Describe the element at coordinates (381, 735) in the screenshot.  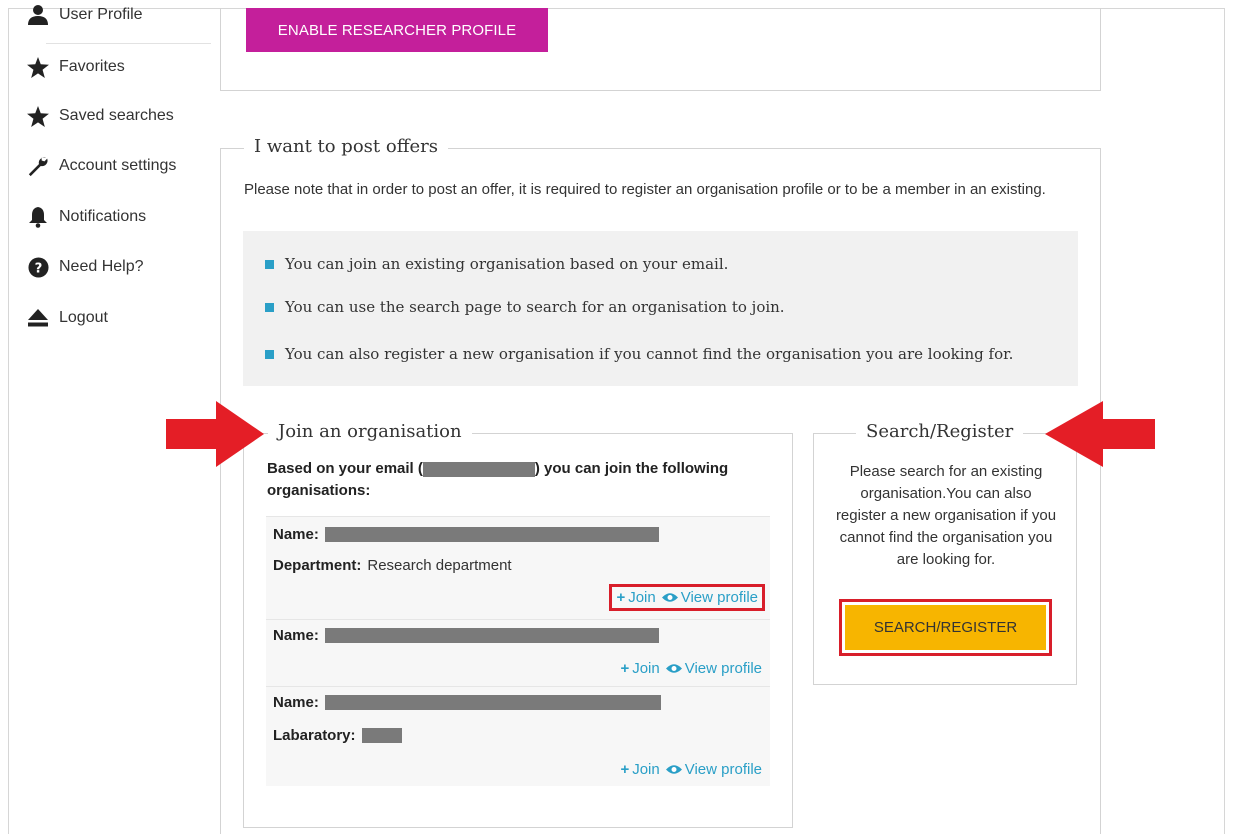
I see `redacted-laboratory` at that location.